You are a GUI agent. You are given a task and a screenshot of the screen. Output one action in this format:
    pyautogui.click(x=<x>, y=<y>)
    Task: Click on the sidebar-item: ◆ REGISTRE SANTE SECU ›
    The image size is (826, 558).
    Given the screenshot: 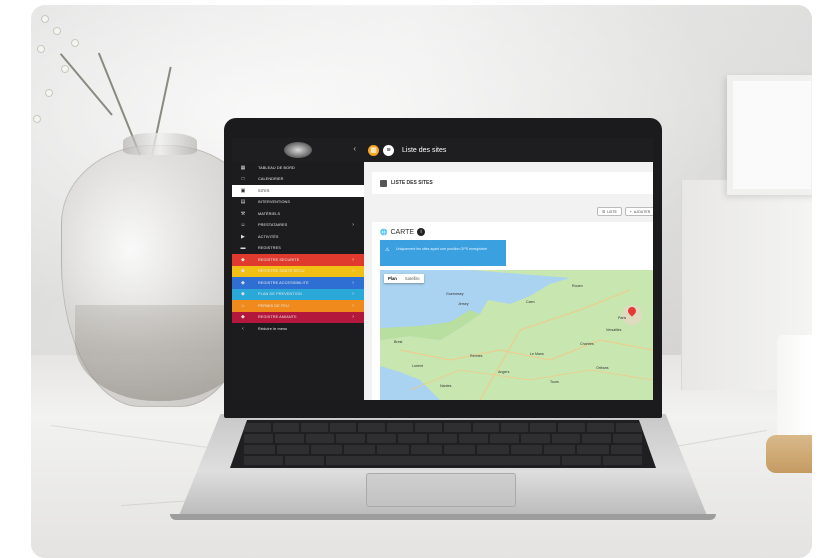 What is the action you would take?
    pyautogui.click(x=298, y=271)
    